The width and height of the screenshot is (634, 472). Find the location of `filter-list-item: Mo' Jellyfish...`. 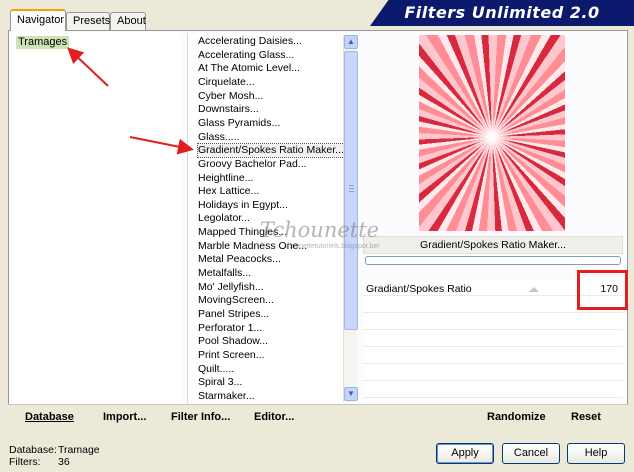

filter-list-item: Mo' Jellyfish... is located at coordinates (231, 287).